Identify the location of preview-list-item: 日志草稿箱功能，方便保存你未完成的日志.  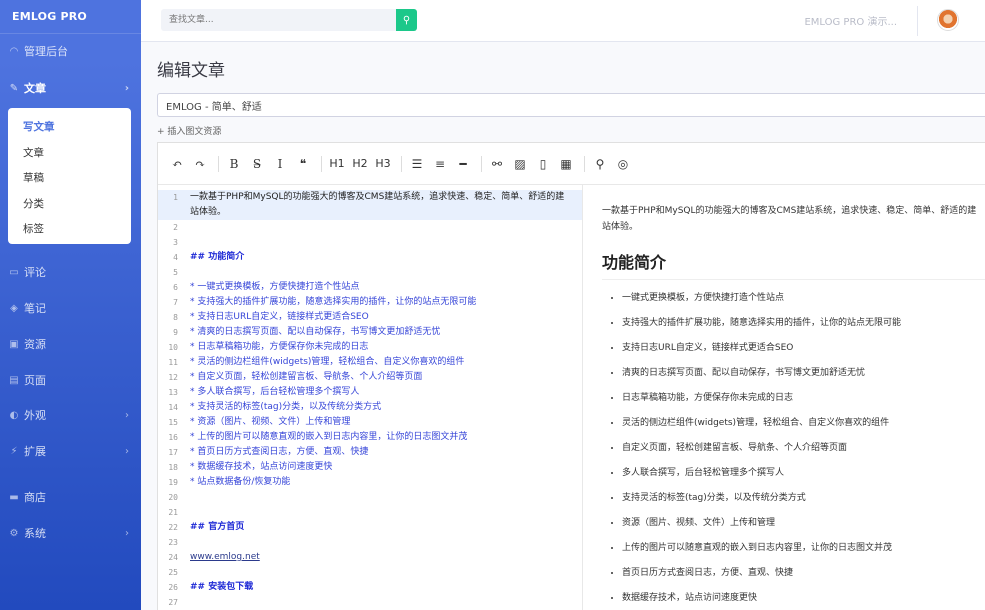
(803, 404).